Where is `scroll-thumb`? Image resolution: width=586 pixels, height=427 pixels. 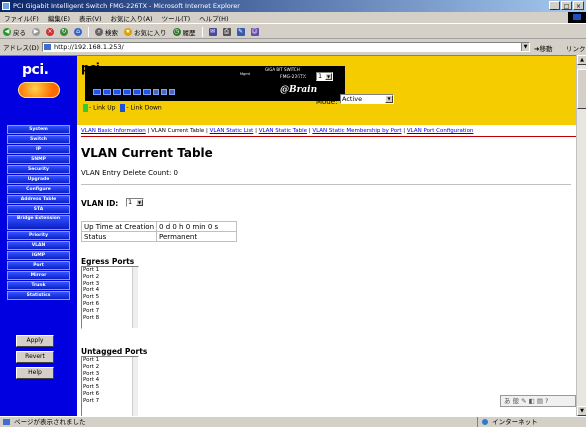 scroll-thumb is located at coordinates (581, 89).